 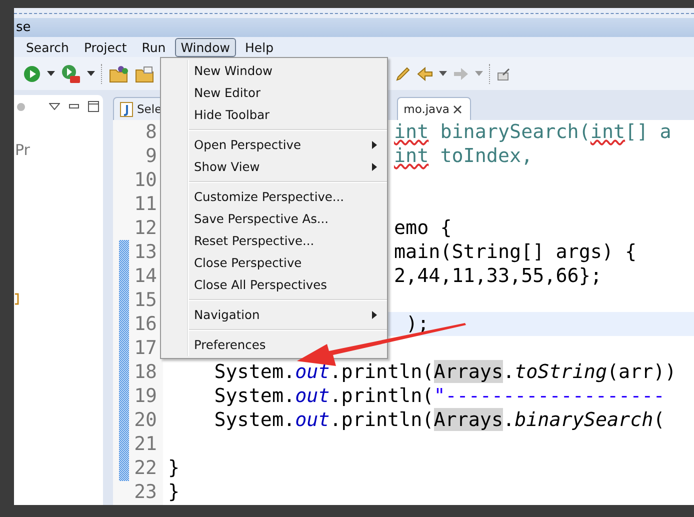 I want to click on line-number: 12, so click(x=145, y=228).